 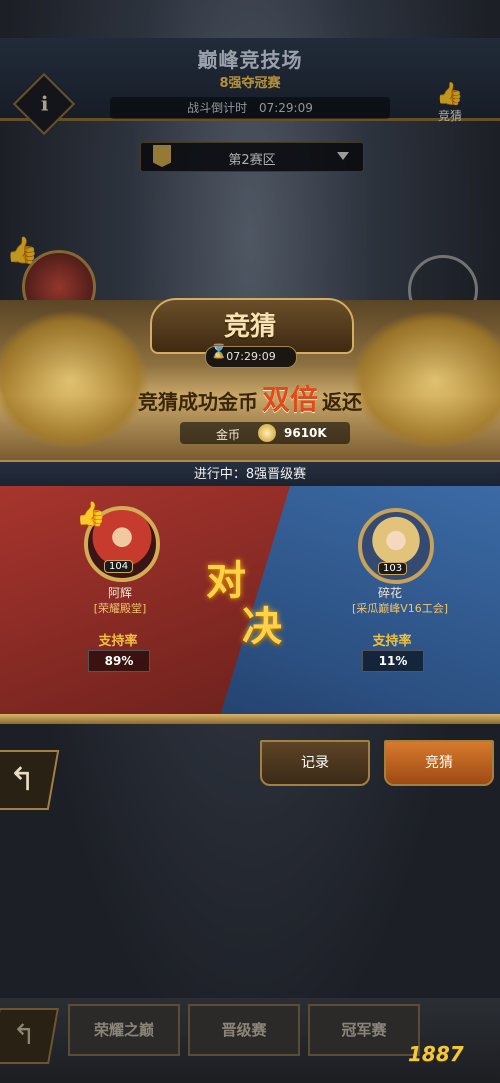 I want to click on gold-balance: 金币 9610K, so click(x=265, y=433).